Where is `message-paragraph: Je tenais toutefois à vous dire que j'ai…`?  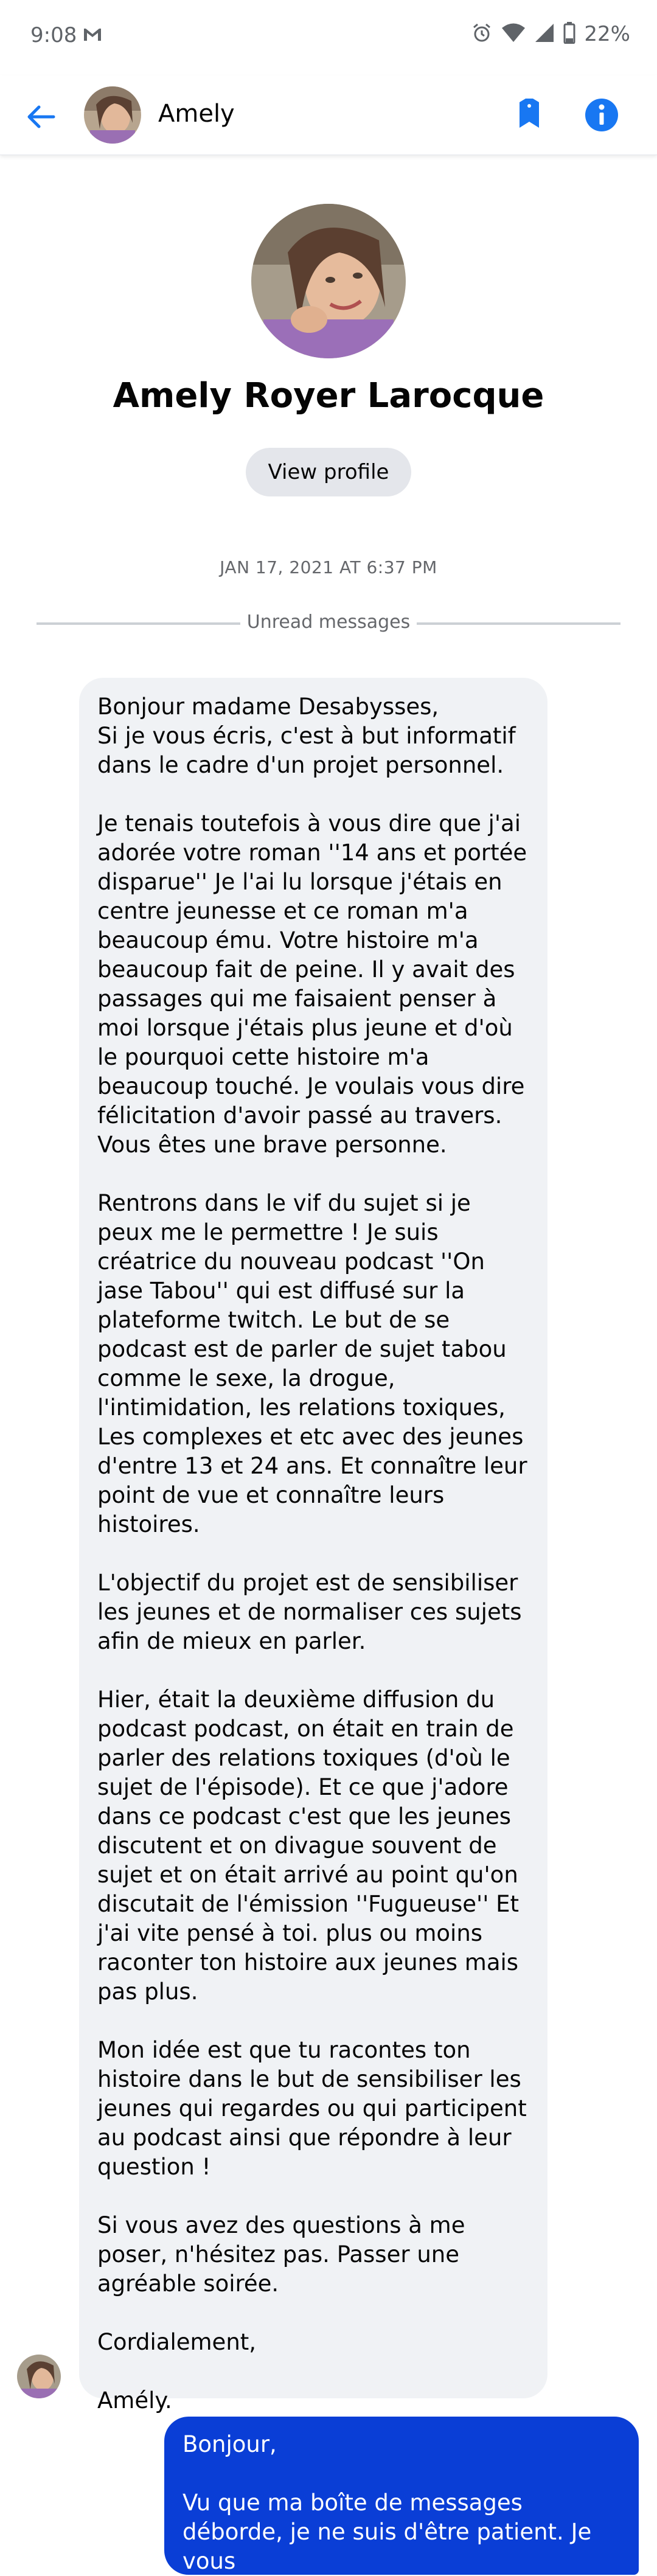
message-paragraph: Je tenais toutefois à vous dire que j'ai… is located at coordinates (312, 984).